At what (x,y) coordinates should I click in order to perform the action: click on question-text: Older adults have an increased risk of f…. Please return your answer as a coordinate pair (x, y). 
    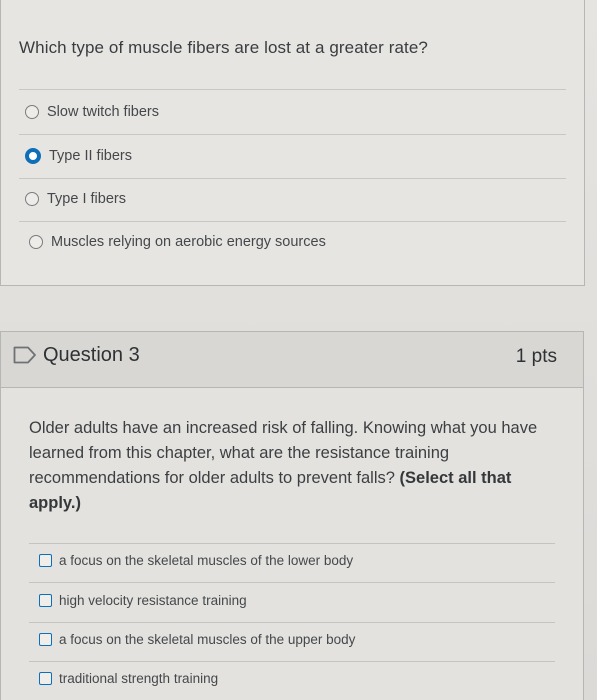
    Looking at the image, I should click on (294, 466).